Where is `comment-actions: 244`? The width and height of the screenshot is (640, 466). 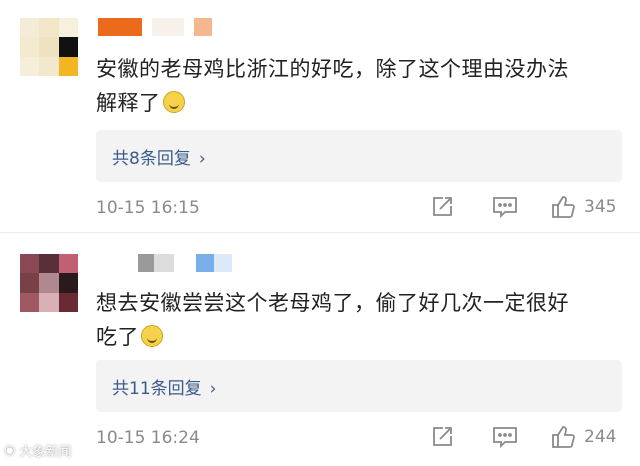 comment-actions: 244 is located at coordinates (523, 437).